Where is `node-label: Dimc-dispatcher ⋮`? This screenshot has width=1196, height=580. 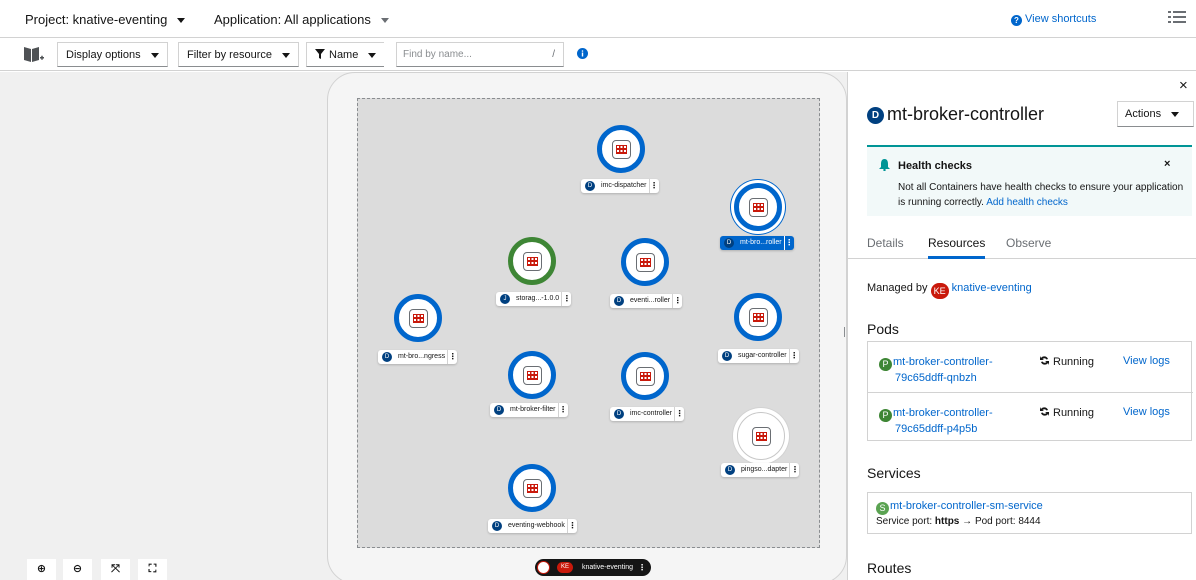
node-label: Dimc-dispatcher ⋮ is located at coordinates (620, 186).